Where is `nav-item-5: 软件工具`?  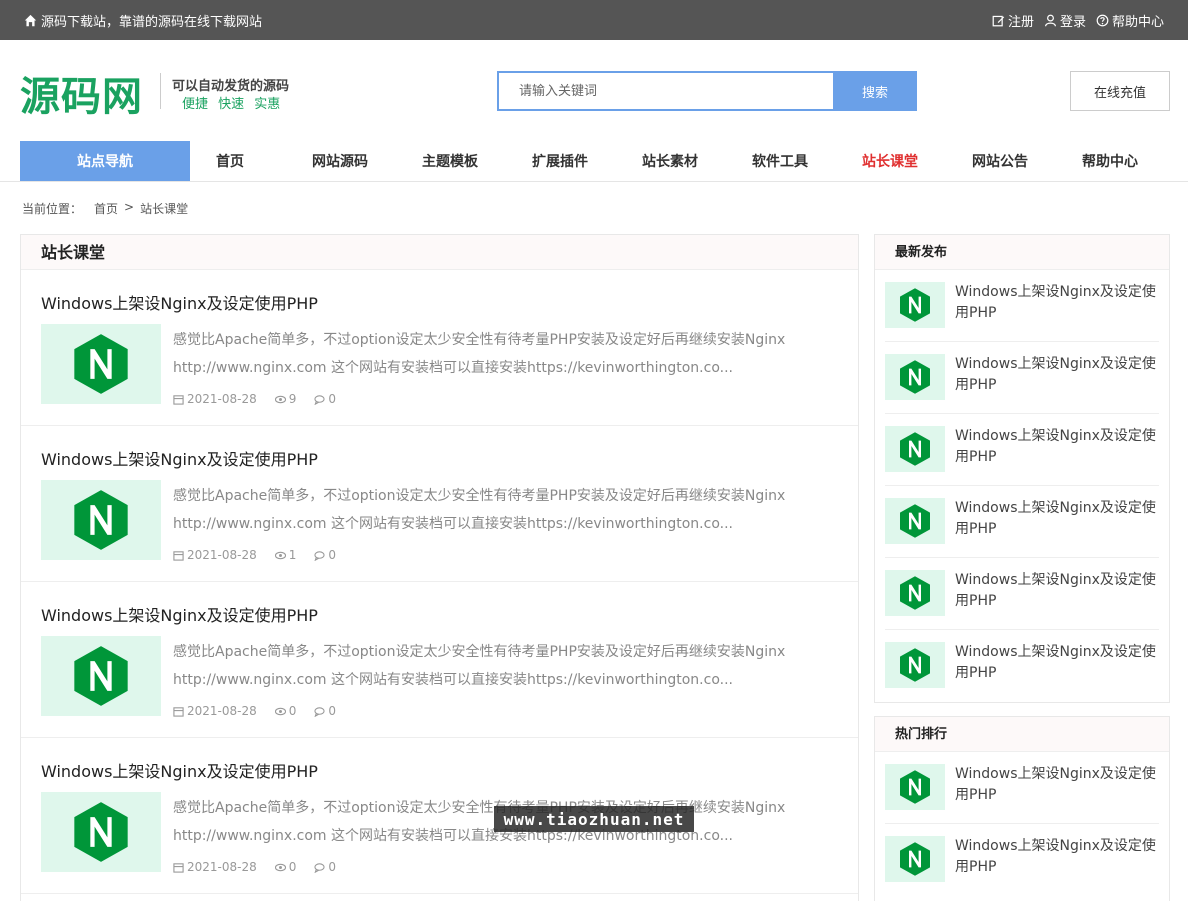 nav-item-5: 软件工具 is located at coordinates (780, 161).